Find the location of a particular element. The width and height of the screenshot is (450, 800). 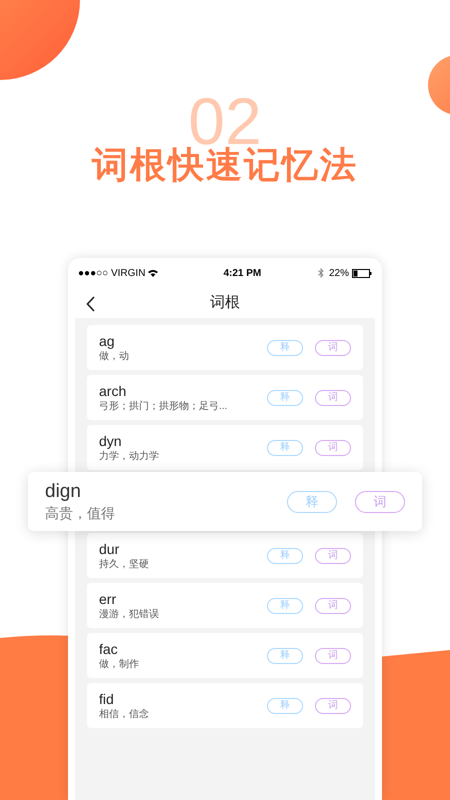

root-card: ag 做，动 释 词 is located at coordinates (225, 347).